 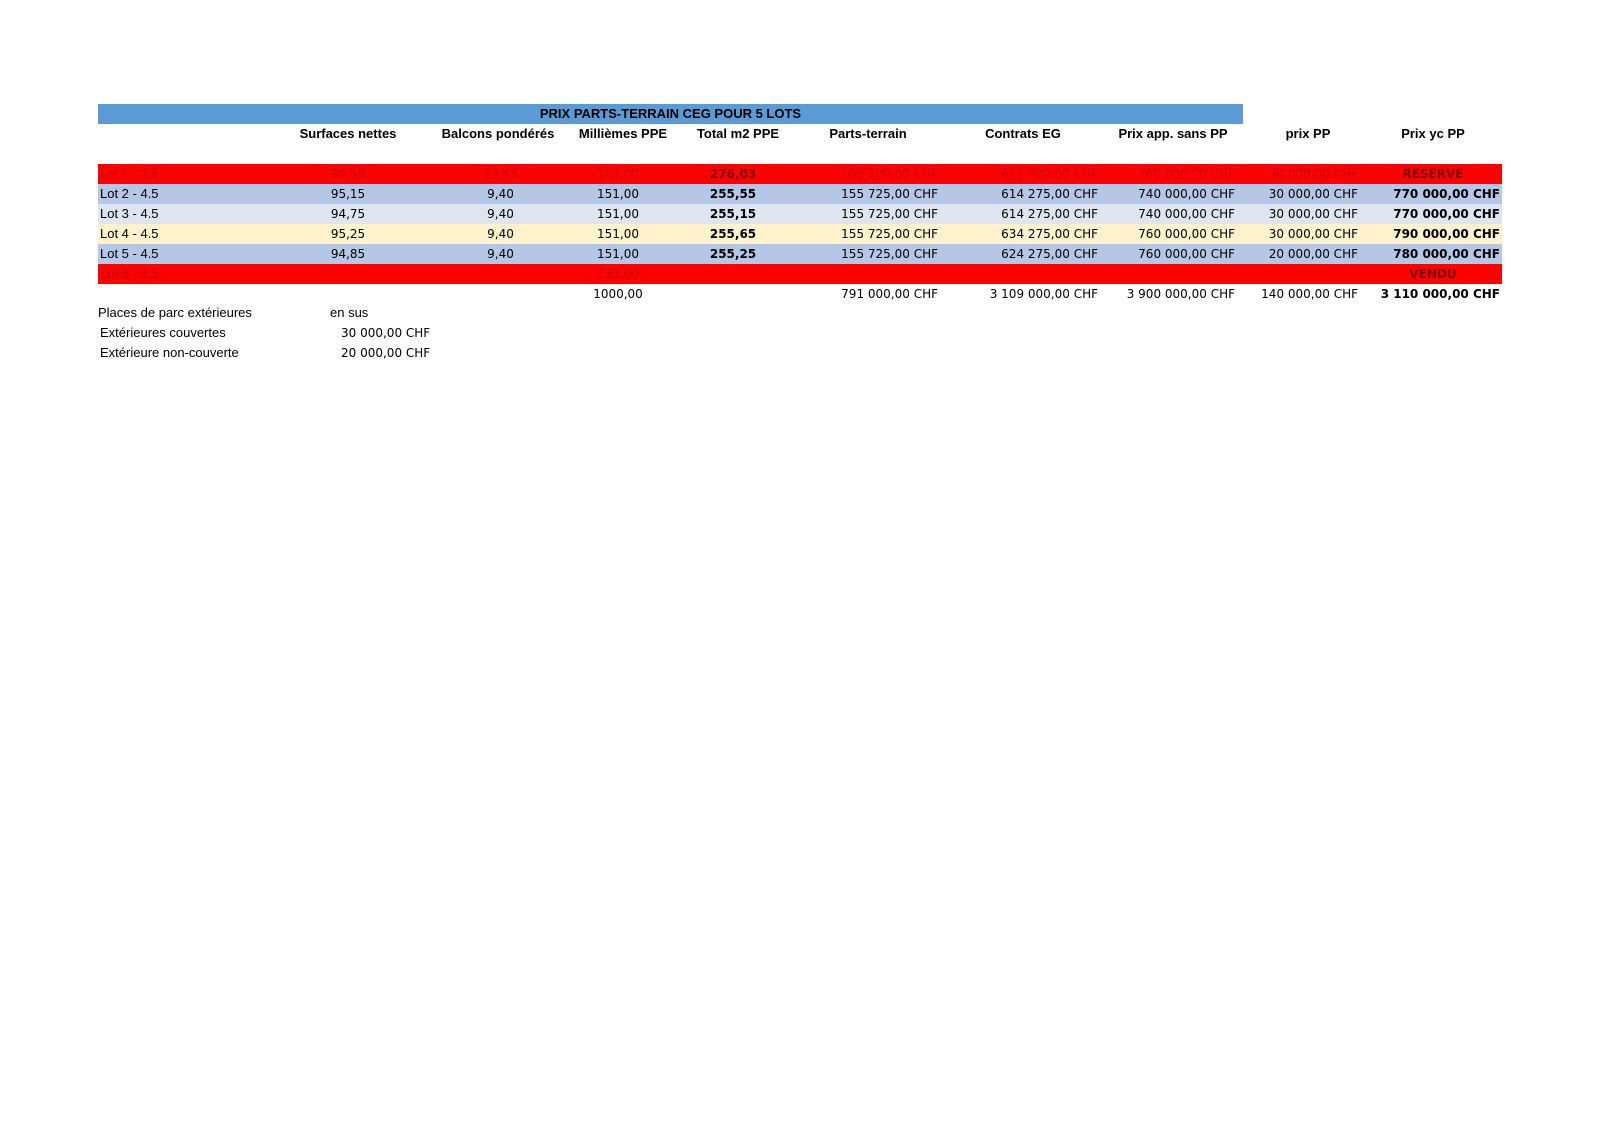 I want to click on surface-nette: 94,85, so click(x=348, y=254).